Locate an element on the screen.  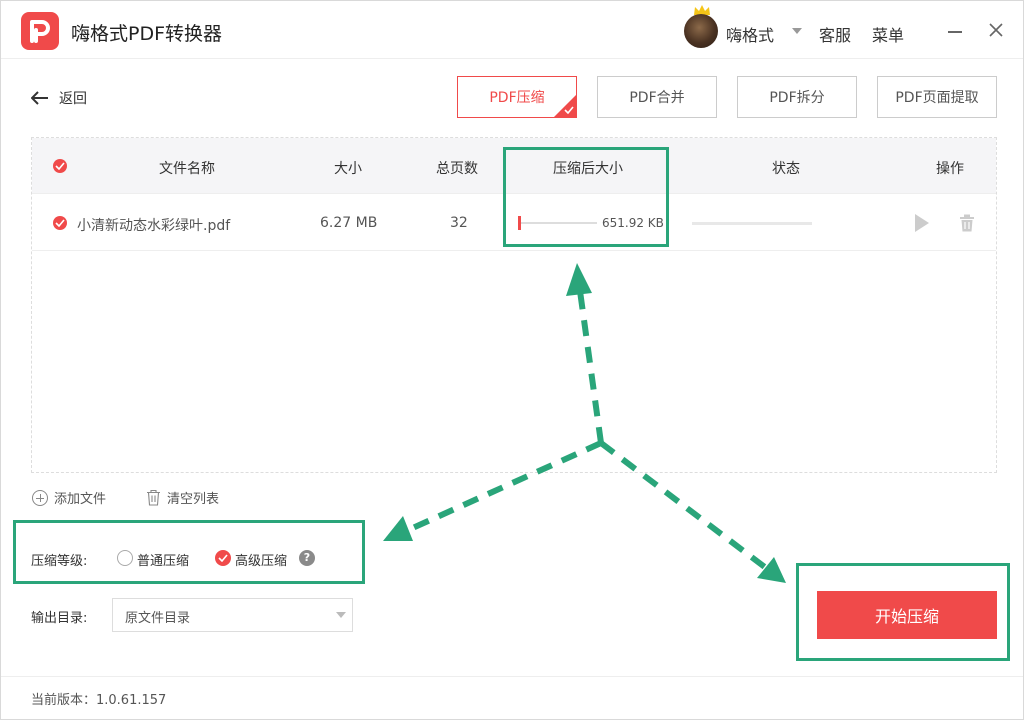
plus-circle-icon is located at coordinates (40, 497).